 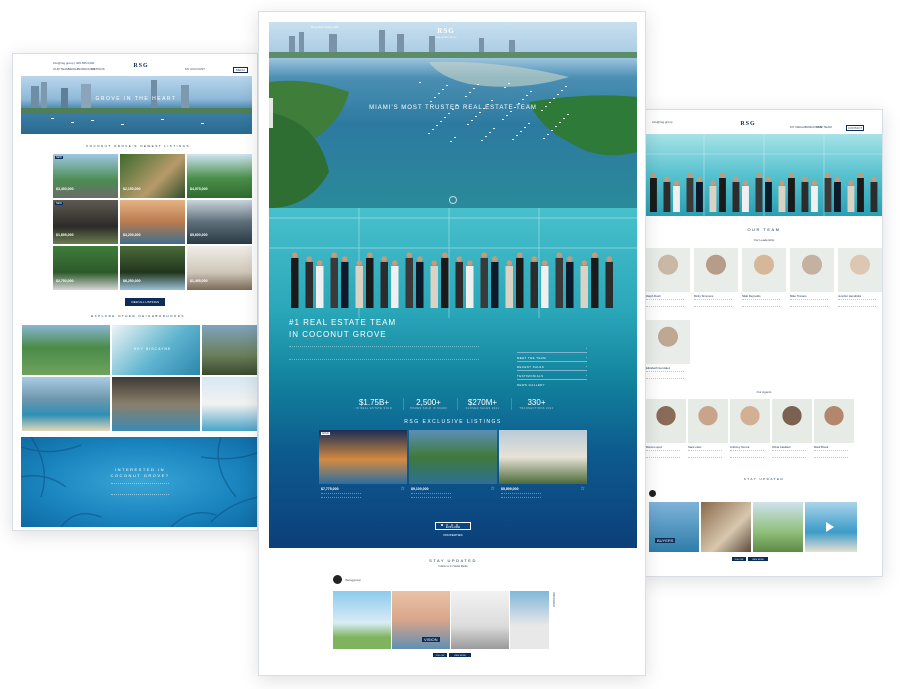 What do you see at coordinates (750, 432) in the screenshot?
I see `team-card: Anthony Scurra` at bounding box center [750, 432].